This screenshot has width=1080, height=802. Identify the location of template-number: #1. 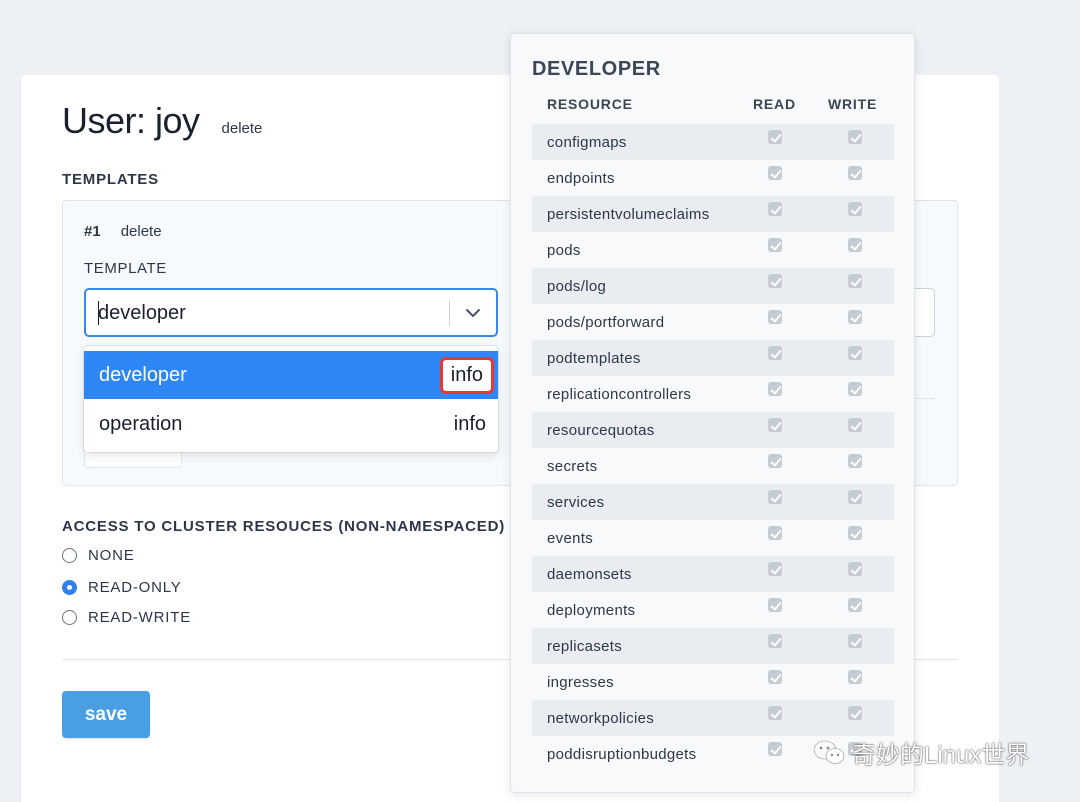
(92, 231).